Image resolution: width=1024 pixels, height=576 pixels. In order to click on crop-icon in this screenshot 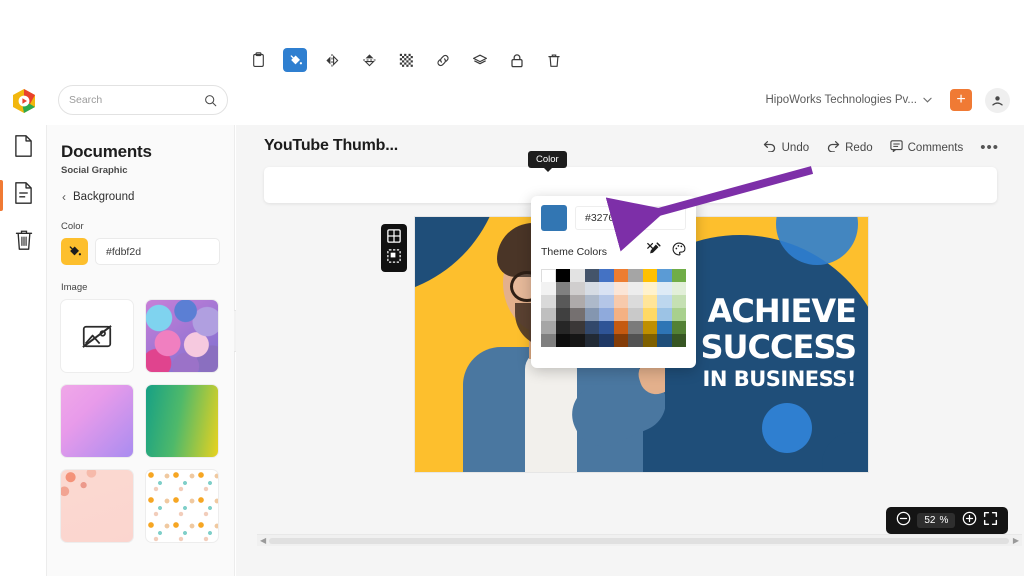, I will do `click(394, 258)`.